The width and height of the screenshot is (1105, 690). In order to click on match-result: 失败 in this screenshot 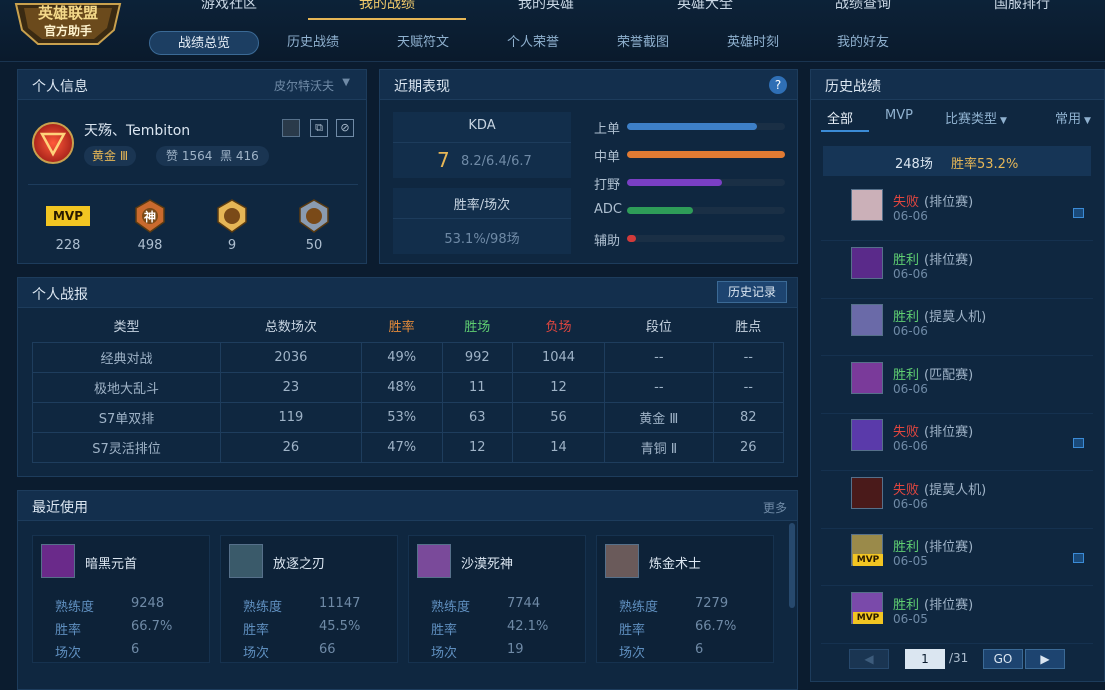, I will do `click(906, 490)`.